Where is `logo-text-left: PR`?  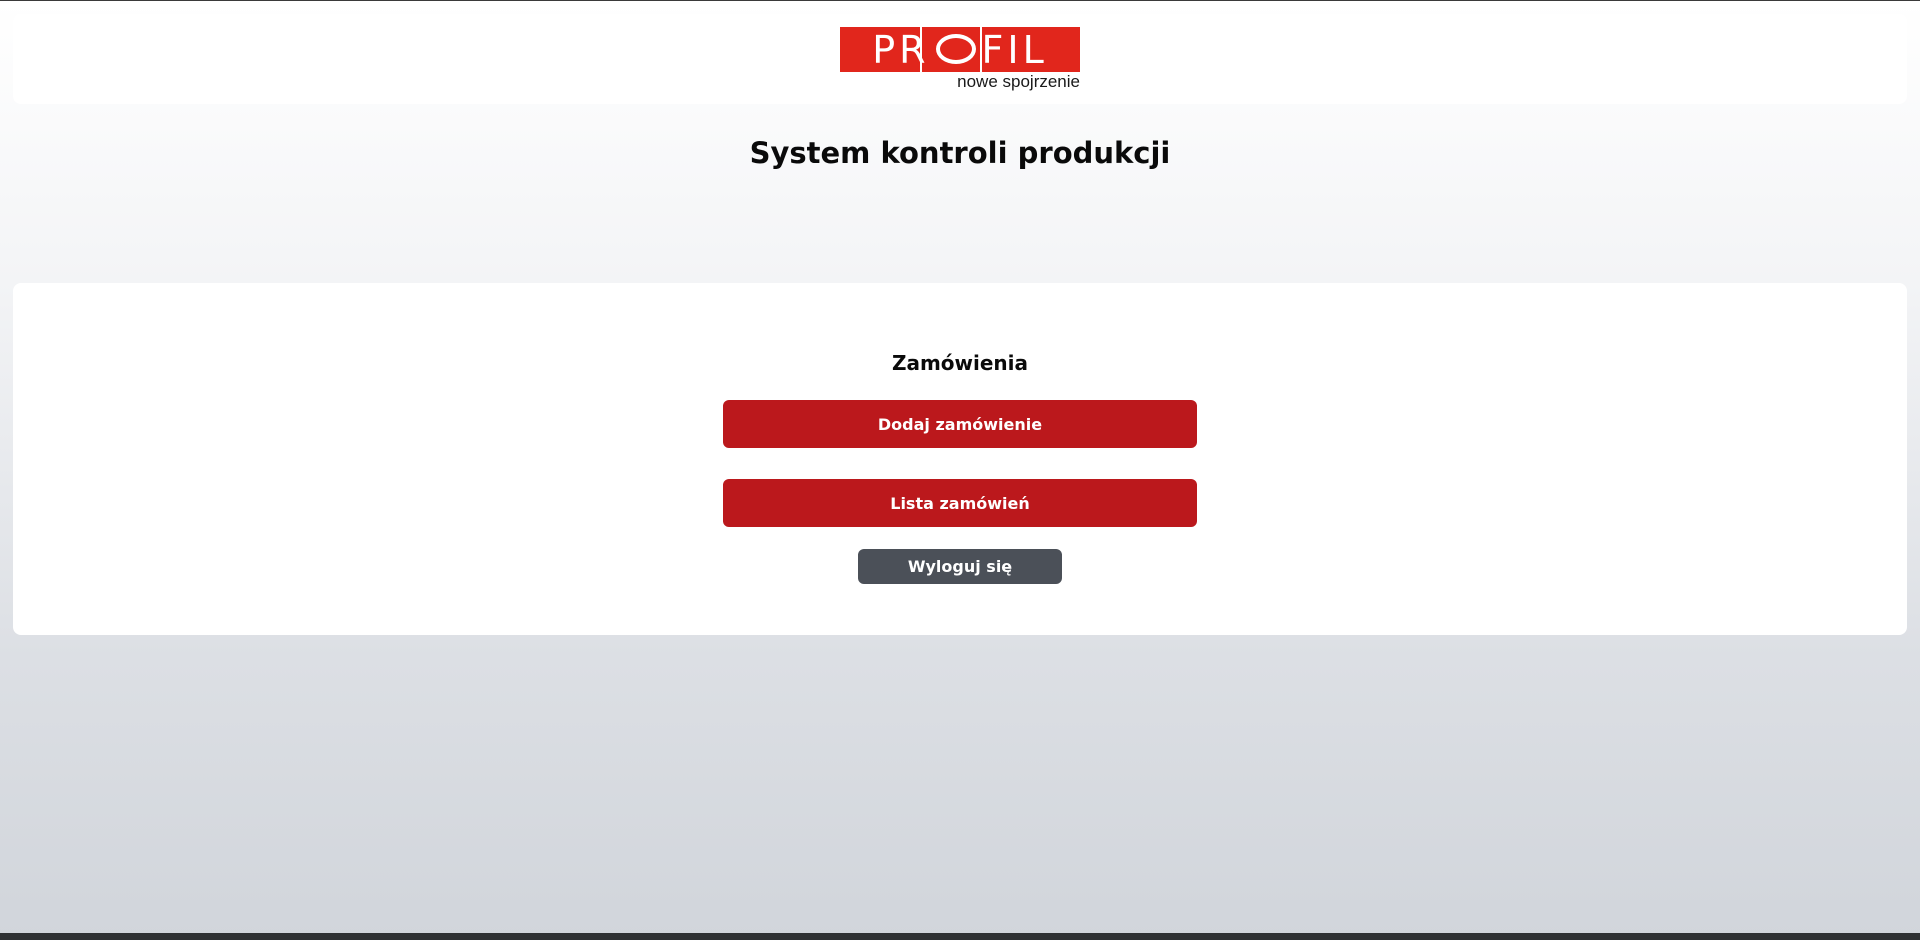
logo-text-left: PR is located at coordinates (901, 49).